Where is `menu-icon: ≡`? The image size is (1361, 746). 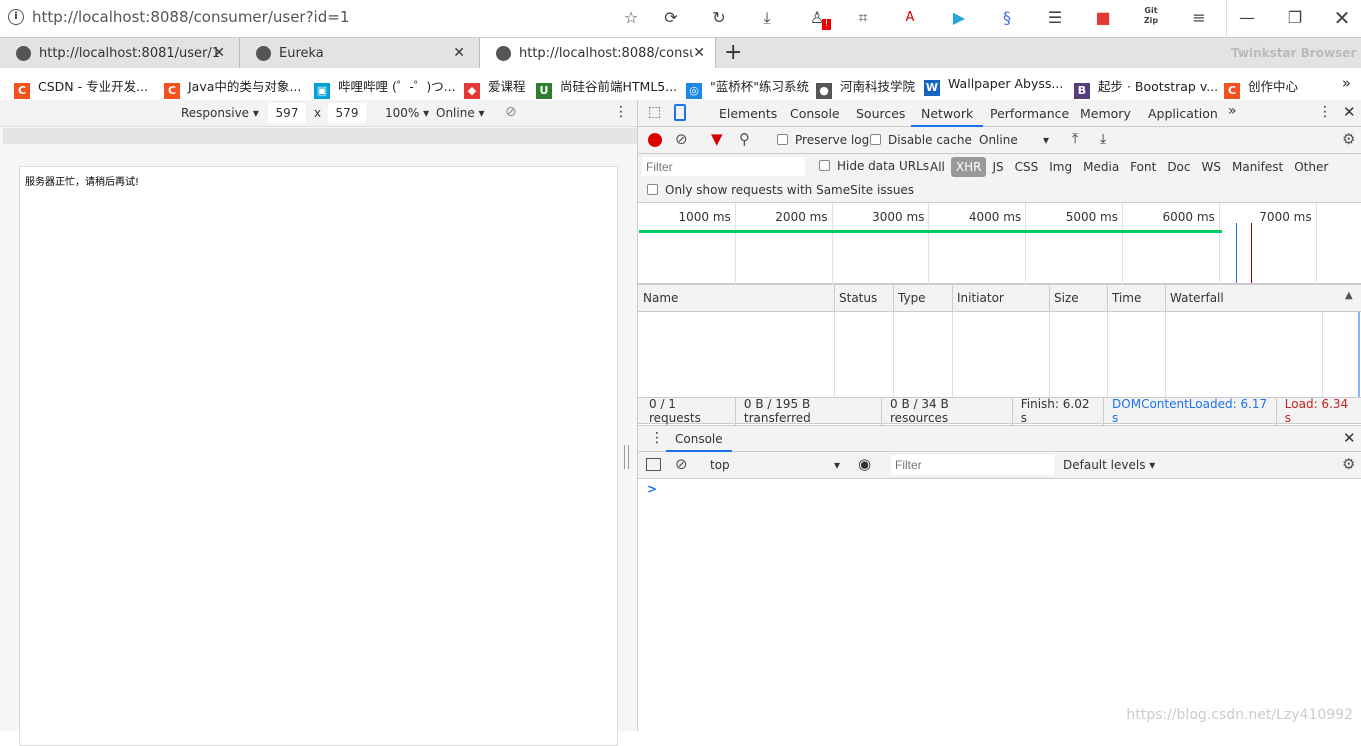 menu-icon: ≡ is located at coordinates (1199, 18).